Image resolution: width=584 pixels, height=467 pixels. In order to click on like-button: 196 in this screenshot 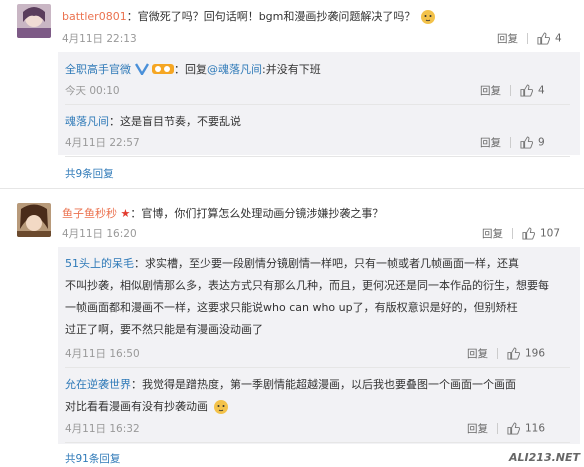, I will do `click(526, 353)`.